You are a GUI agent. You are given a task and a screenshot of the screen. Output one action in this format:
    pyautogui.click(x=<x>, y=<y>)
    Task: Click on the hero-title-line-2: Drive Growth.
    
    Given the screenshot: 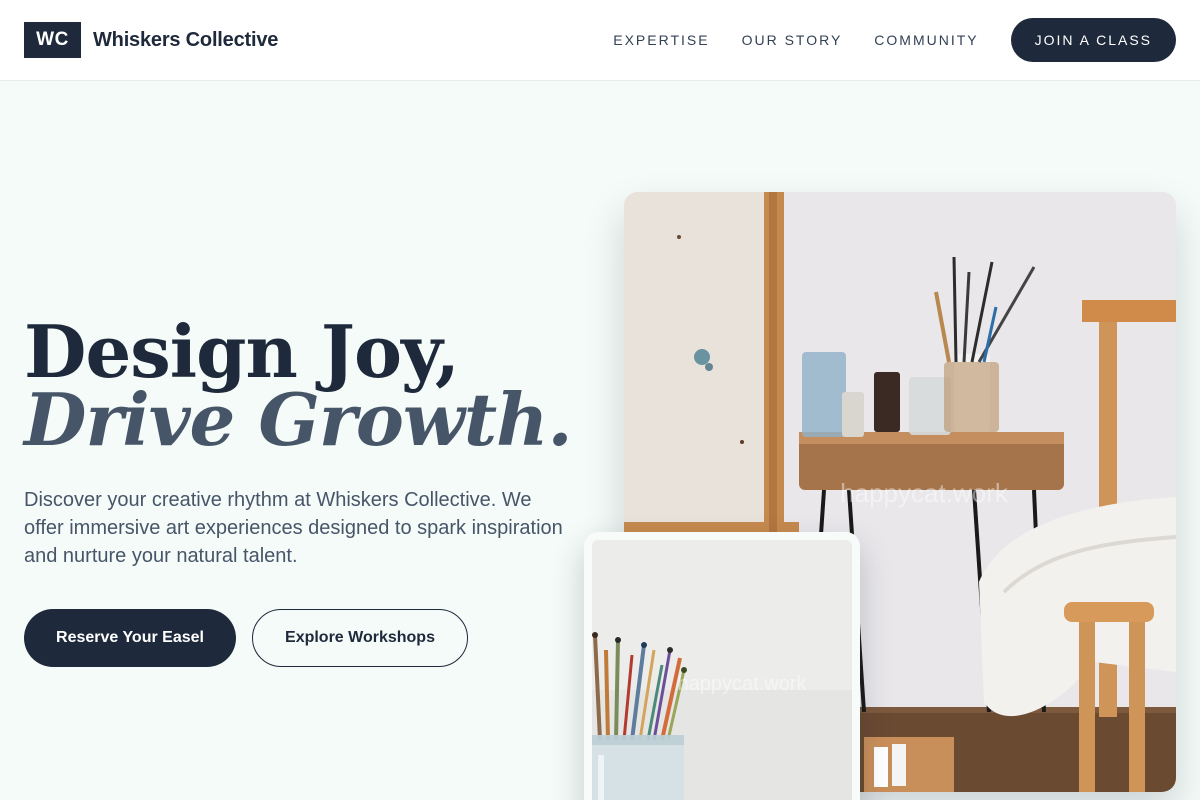 What is the action you would take?
    pyautogui.click(x=298, y=419)
    